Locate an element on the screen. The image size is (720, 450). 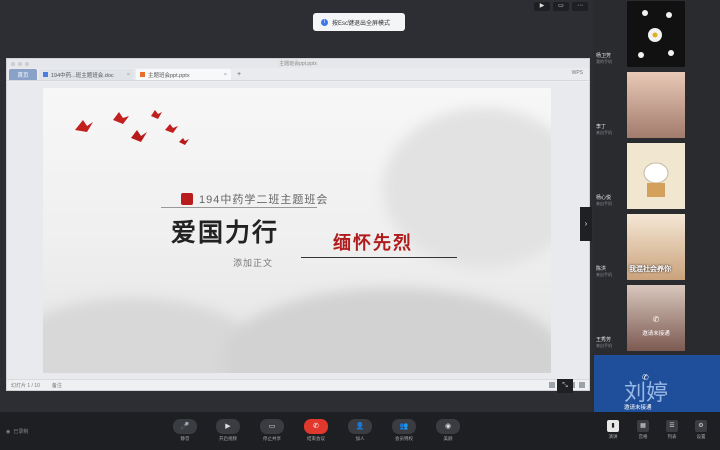
mute-button: 🎤 静音 is located at coordinates (185, 430).